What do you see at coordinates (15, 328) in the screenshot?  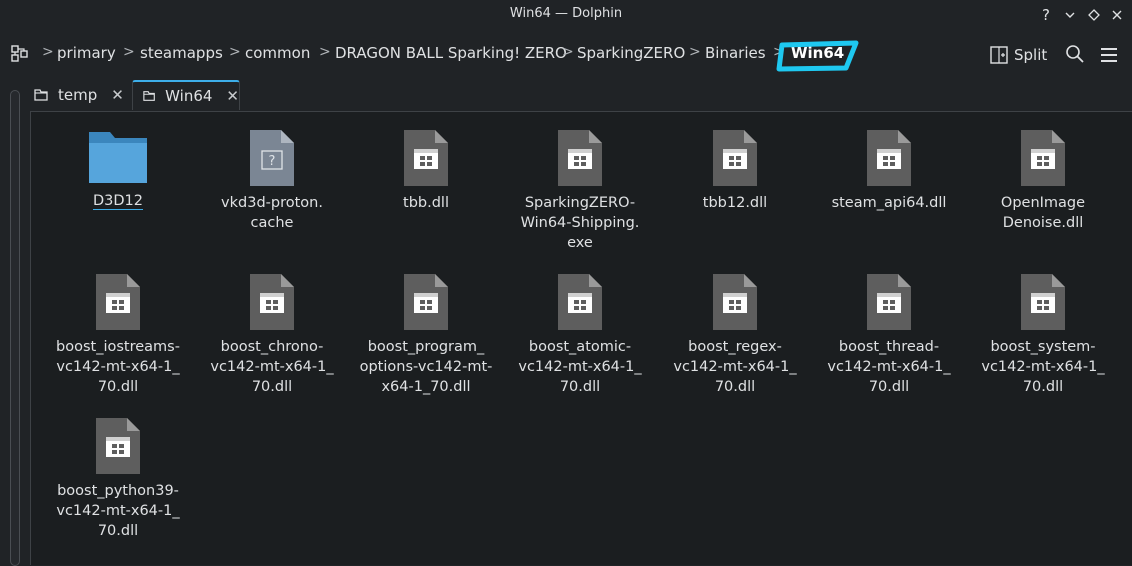 I see `places-scrollbar` at bounding box center [15, 328].